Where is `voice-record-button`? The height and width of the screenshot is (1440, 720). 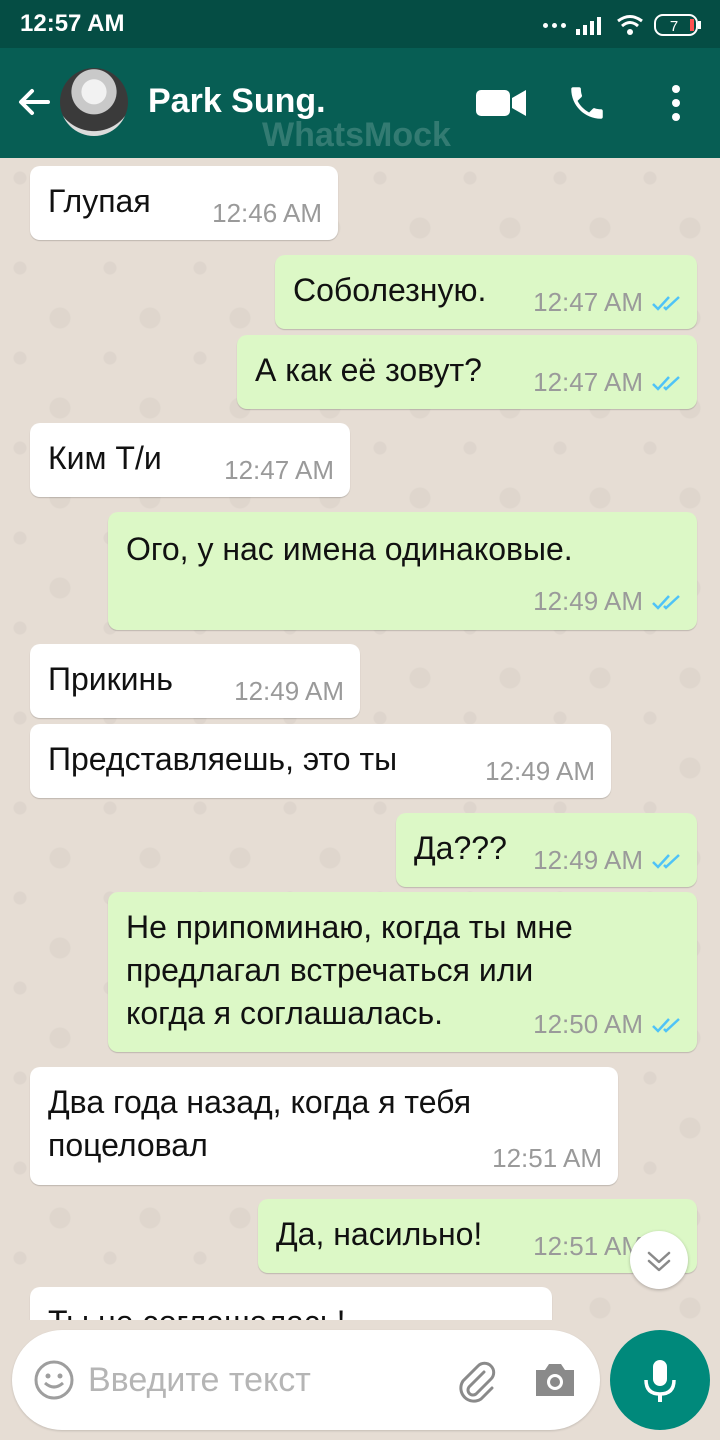 voice-record-button is located at coordinates (660, 1380).